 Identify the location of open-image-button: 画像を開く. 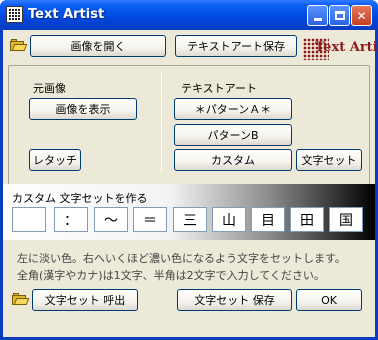
(98, 46).